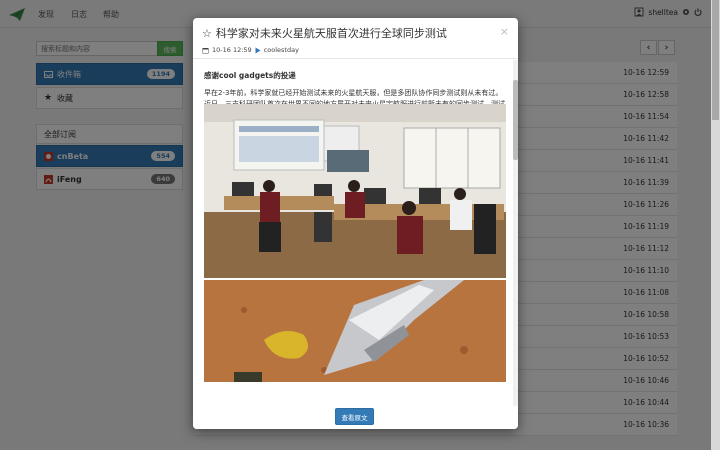  What do you see at coordinates (205, 50) in the screenshot?
I see `calendar-icon` at bounding box center [205, 50].